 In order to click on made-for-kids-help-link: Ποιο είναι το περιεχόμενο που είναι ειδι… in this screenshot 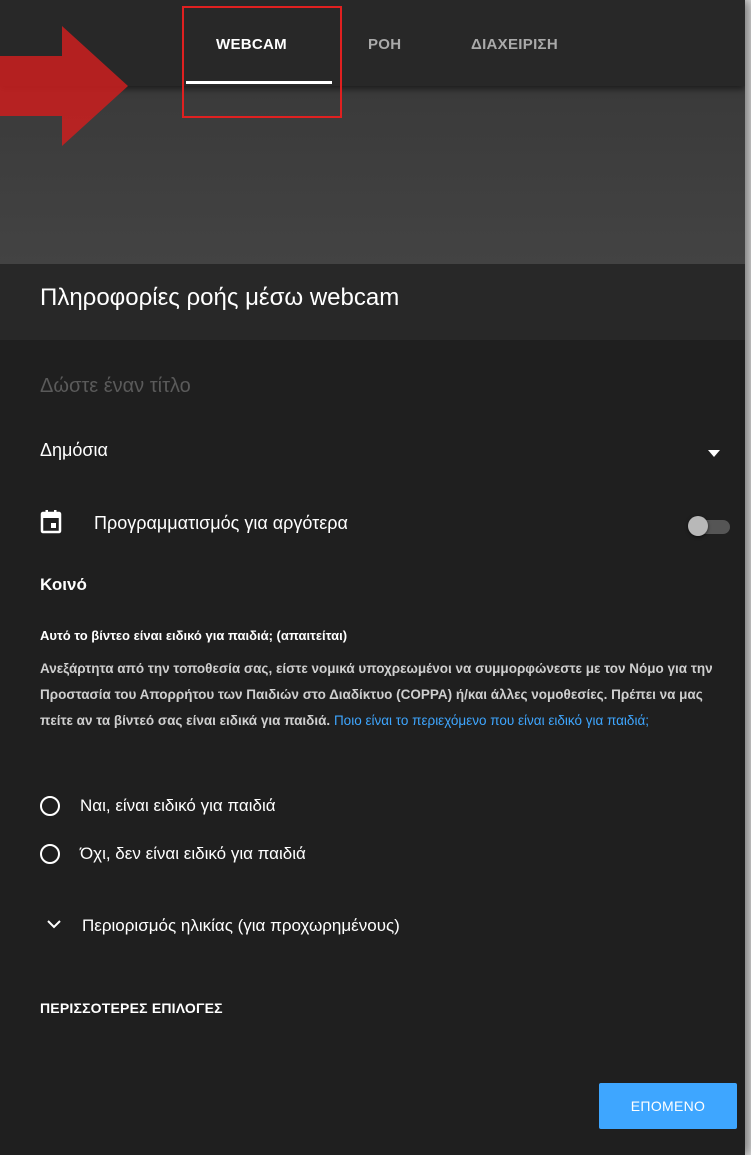, I will do `click(491, 720)`.